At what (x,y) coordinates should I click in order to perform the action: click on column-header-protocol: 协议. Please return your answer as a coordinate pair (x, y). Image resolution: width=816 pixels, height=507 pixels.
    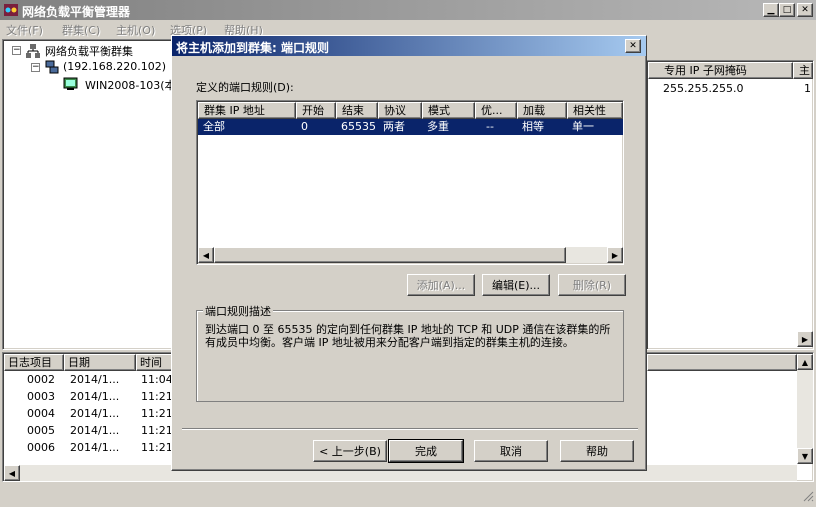
    Looking at the image, I should click on (400, 110).